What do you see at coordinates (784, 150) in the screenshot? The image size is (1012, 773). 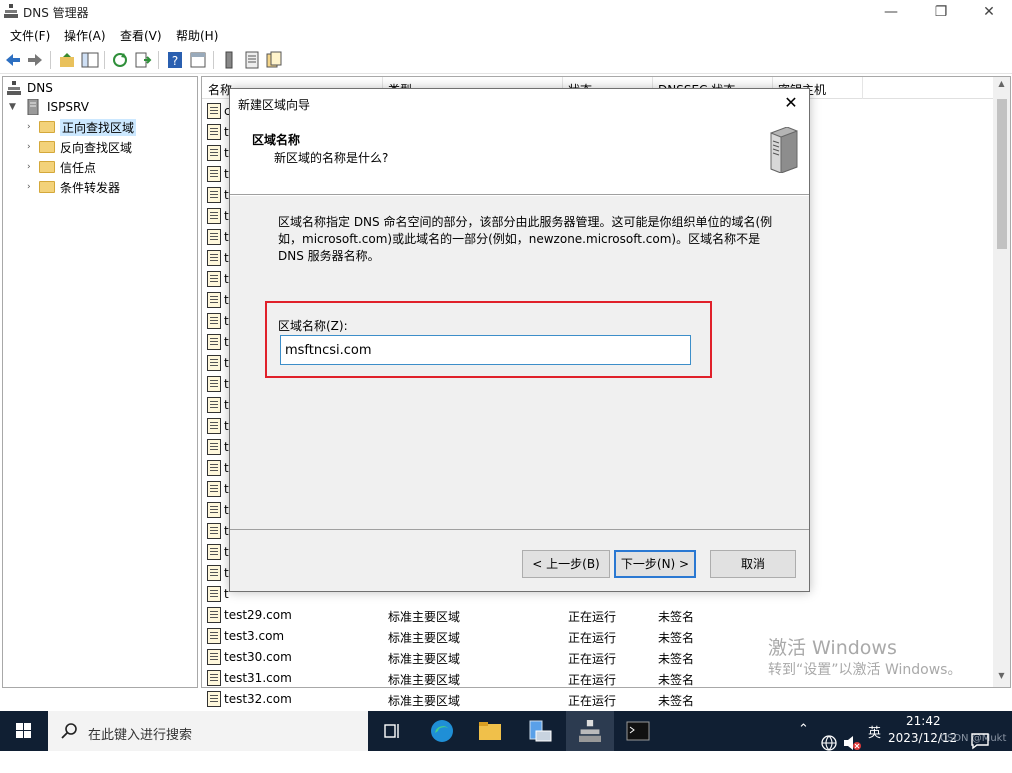 I see `server-tower-icon` at bounding box center [784, 150].